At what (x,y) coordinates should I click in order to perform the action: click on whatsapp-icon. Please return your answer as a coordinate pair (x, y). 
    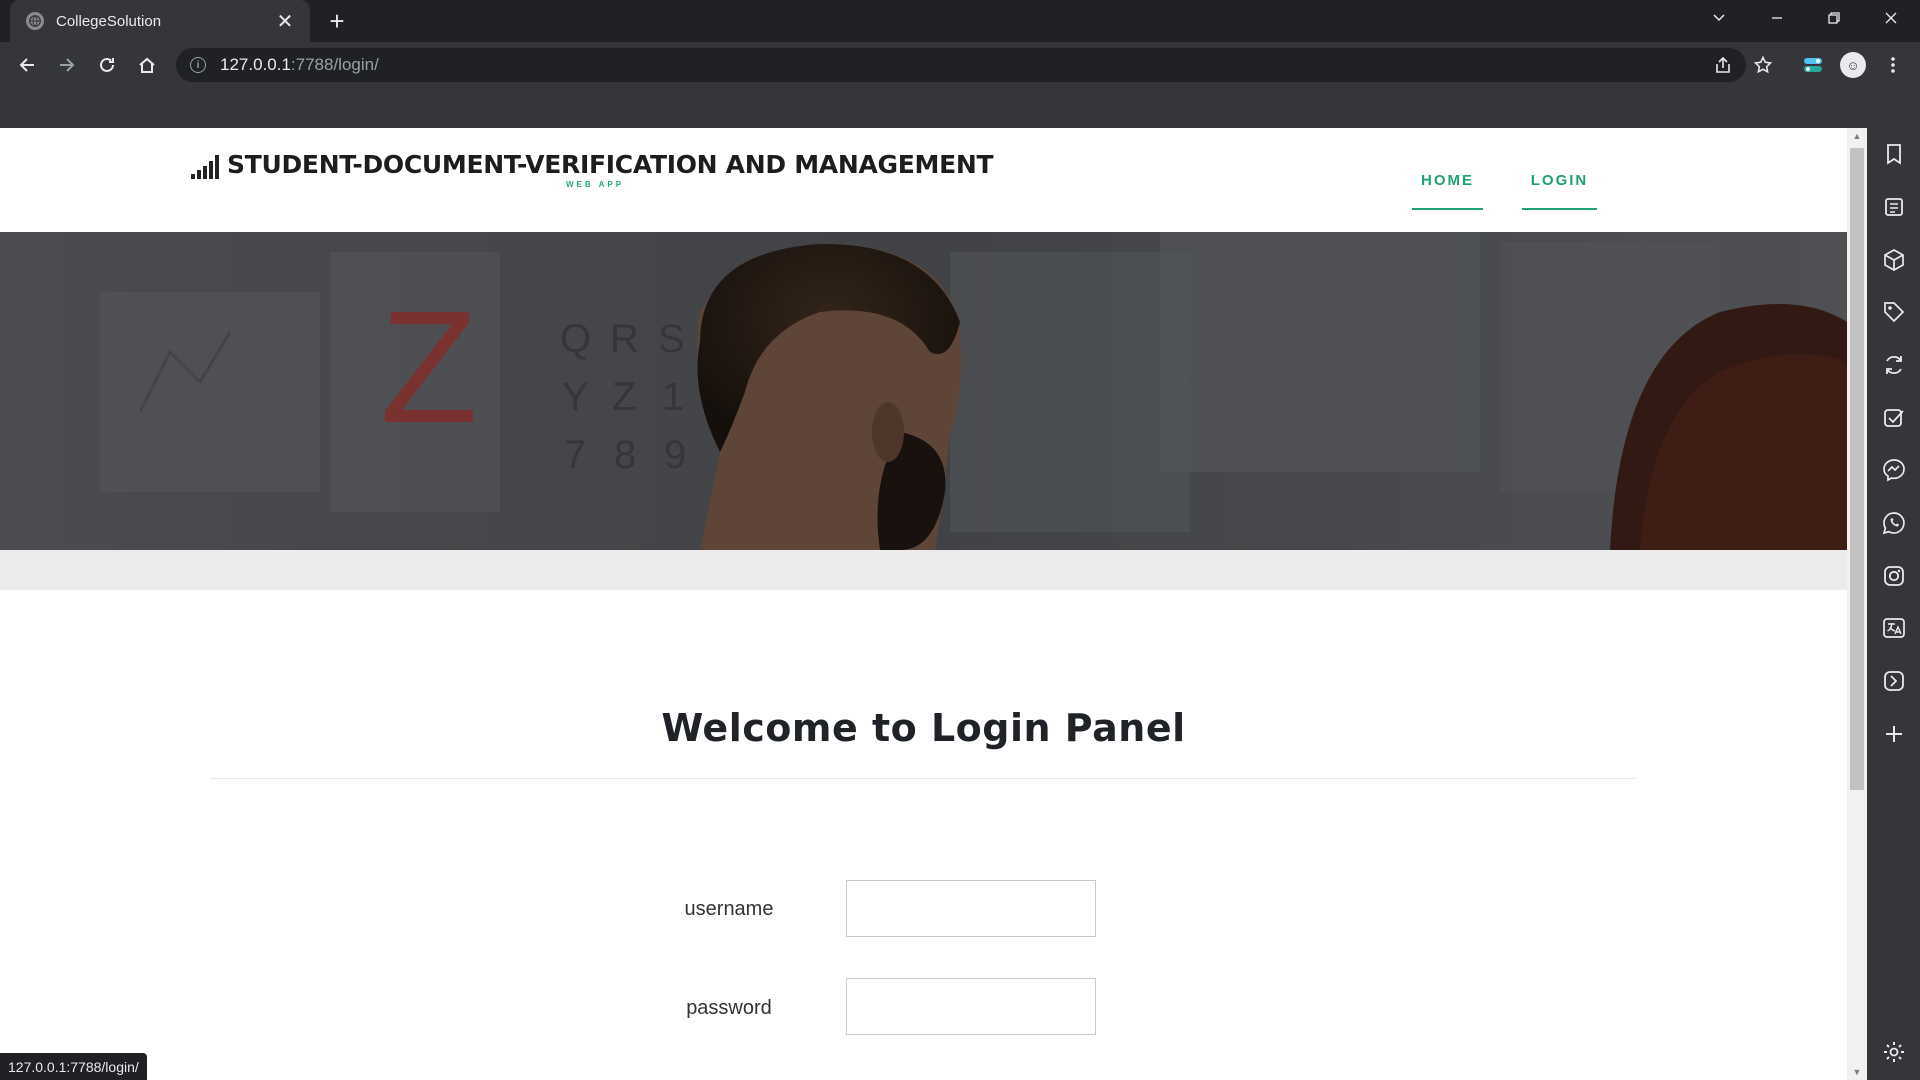
    Looking at the image, I should click on (1893, 523).